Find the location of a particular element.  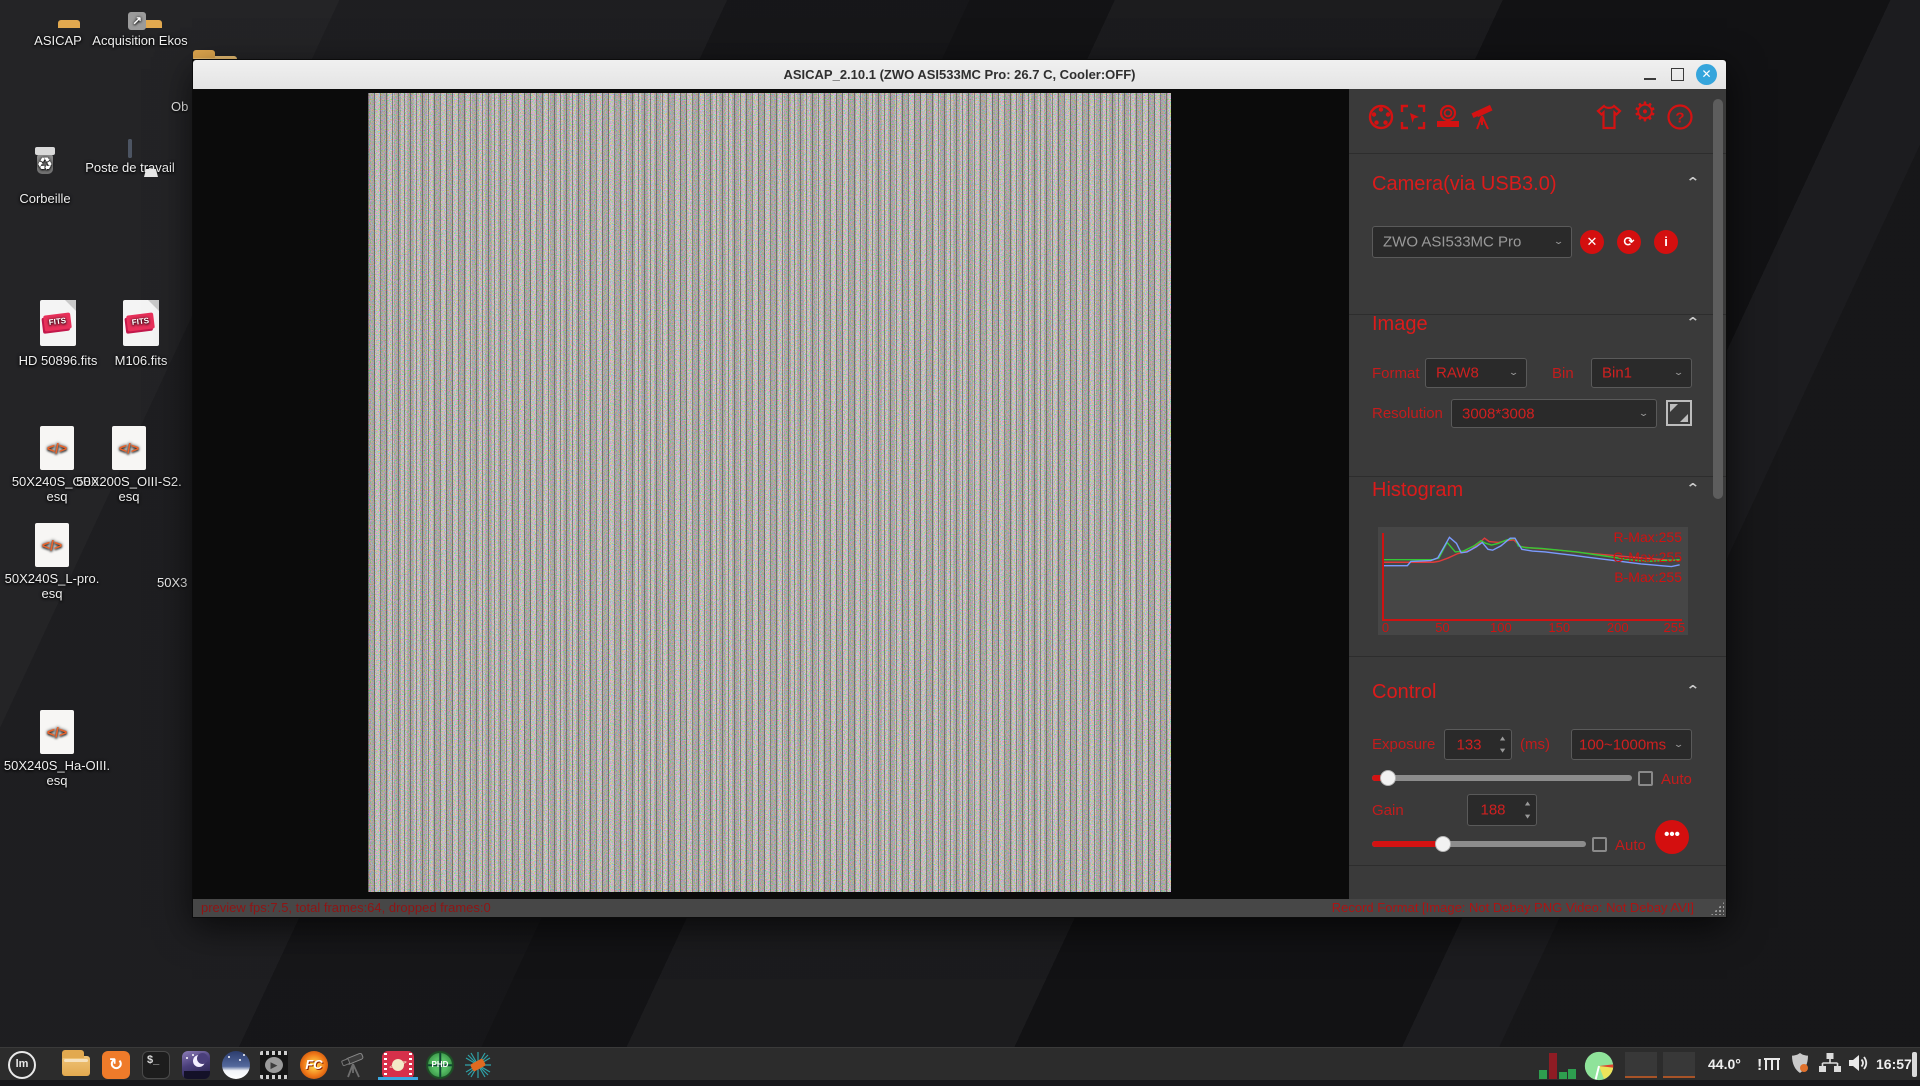

desktop-icon-esq-lpro: </> 50X240S_L-pro. esq is located at coordinates (53, 561).